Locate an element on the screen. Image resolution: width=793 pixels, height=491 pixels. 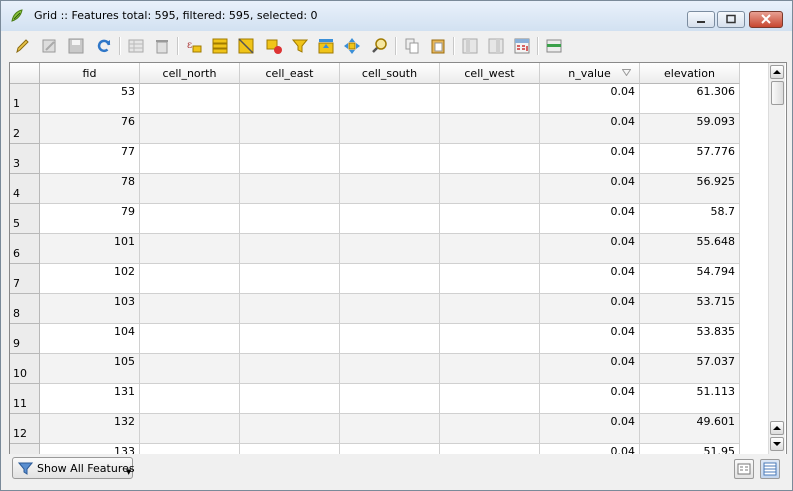
table-row: 11 131 0.04 51.113 is located at coordinates (389, 399).